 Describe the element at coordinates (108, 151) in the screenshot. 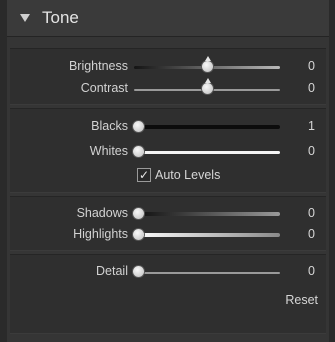

I see `slider-label: Whites` at that location.